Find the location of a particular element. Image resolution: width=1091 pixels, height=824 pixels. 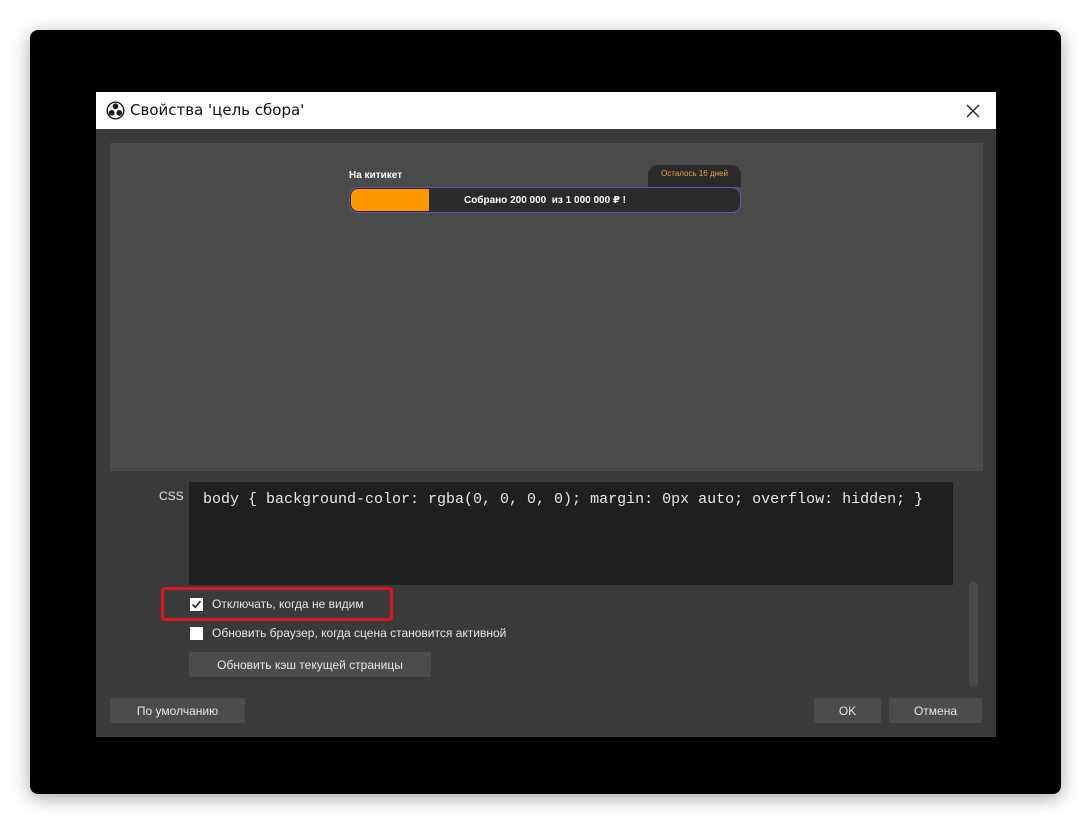

goal-title: На китикет is located at coordinates (376, 175).